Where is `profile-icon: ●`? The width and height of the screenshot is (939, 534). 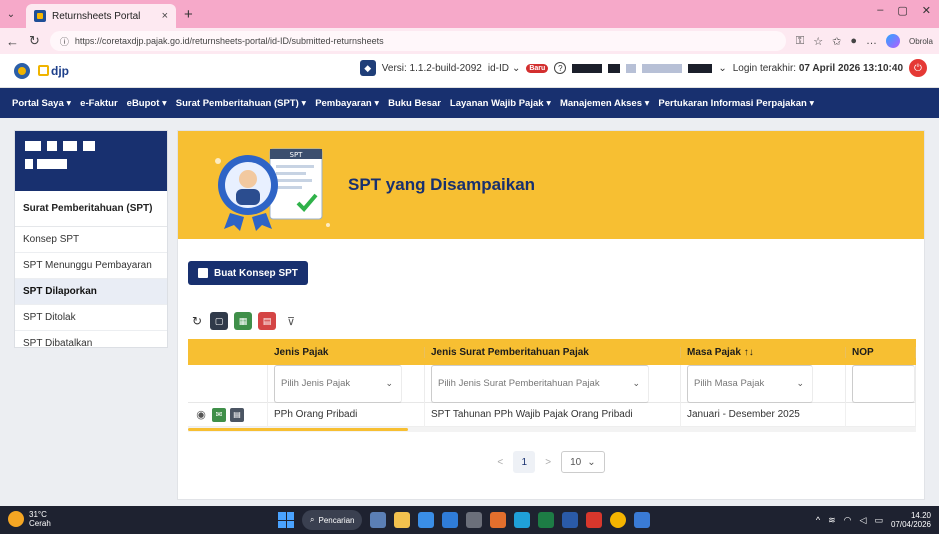 profile-icon: ● is located at coordinates (853, 41).